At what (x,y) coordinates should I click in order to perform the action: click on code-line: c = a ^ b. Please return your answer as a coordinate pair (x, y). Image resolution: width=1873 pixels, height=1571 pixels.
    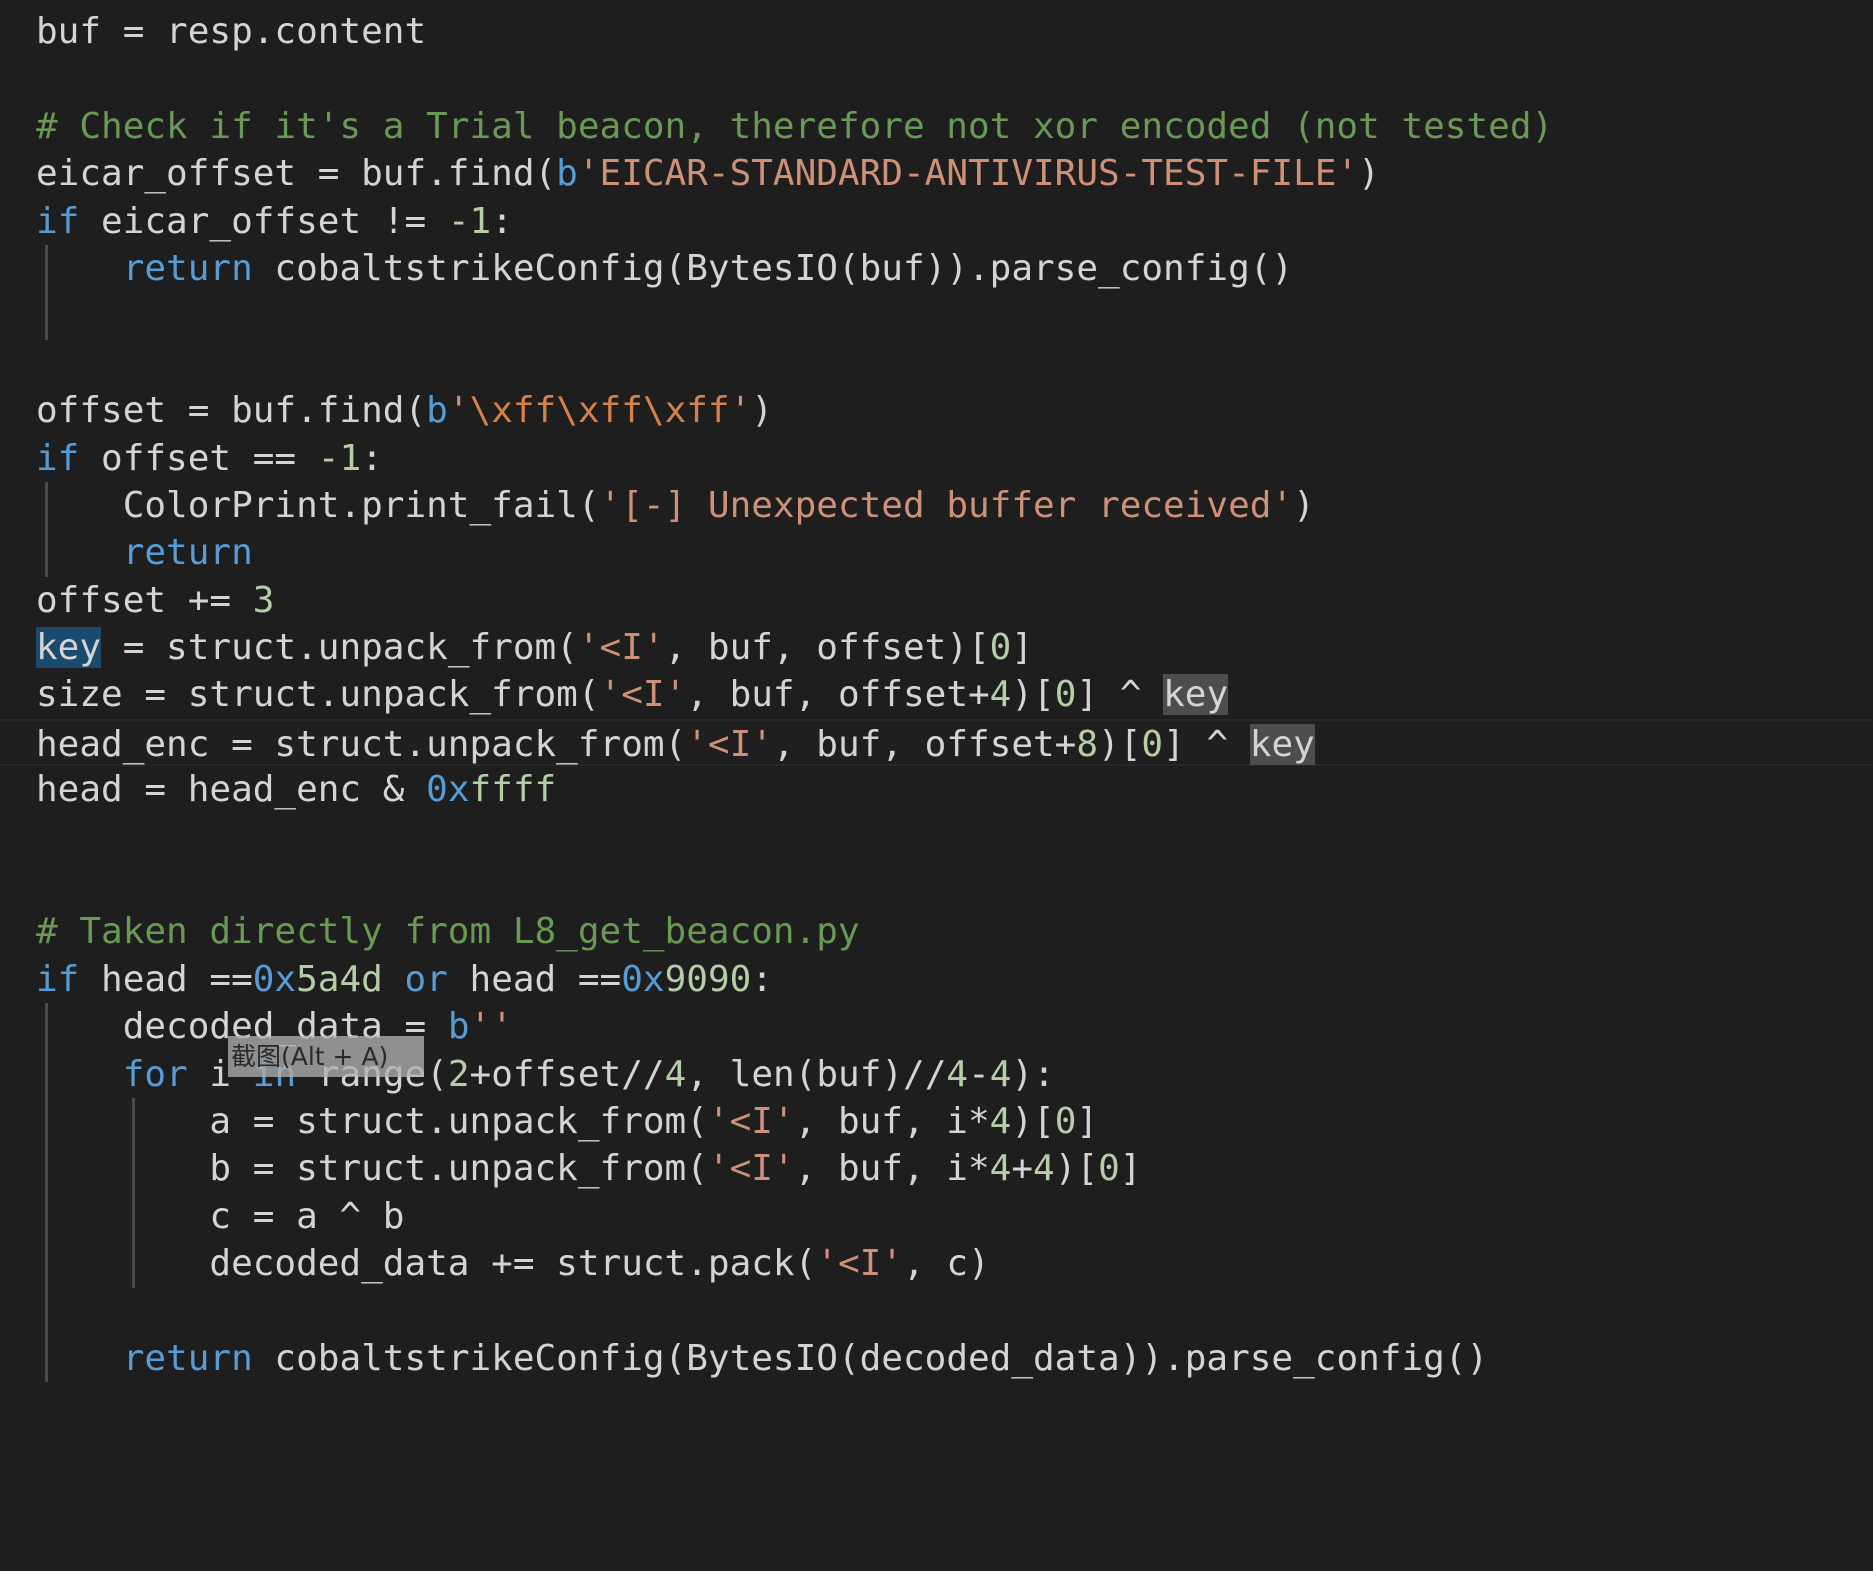
    Looking at the image, I should click on (936, 1216).